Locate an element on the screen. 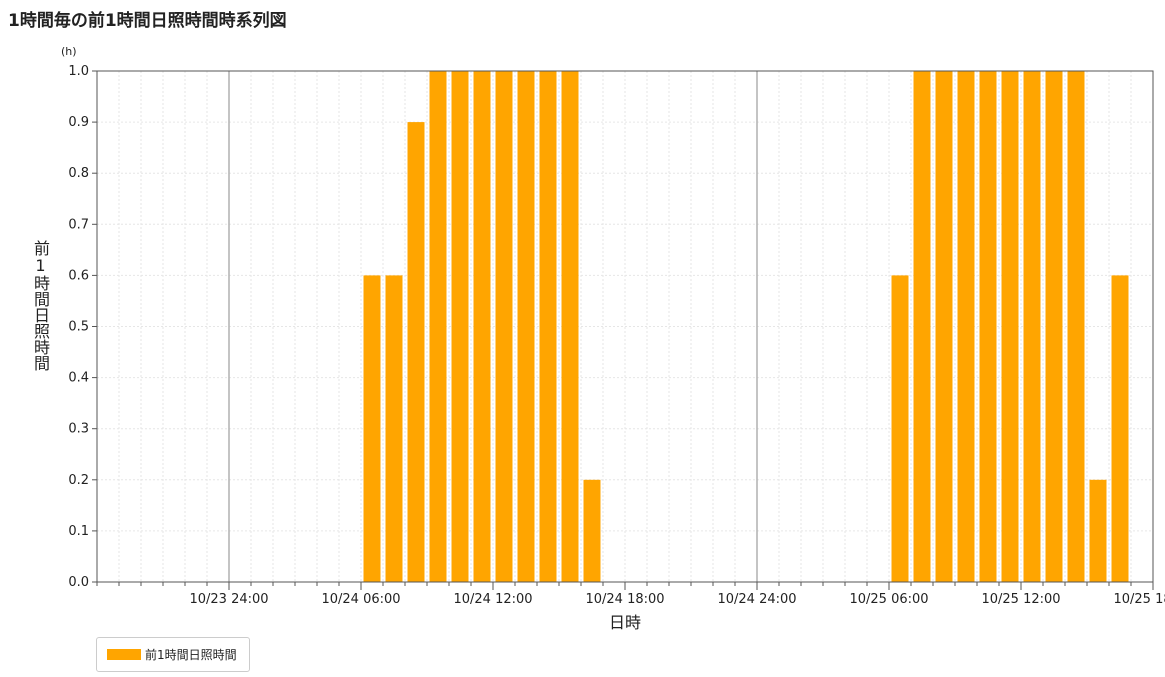 This screenshot has width=1165, height=677. x-axis-title: 日時 is located at coordinates (625, 622).